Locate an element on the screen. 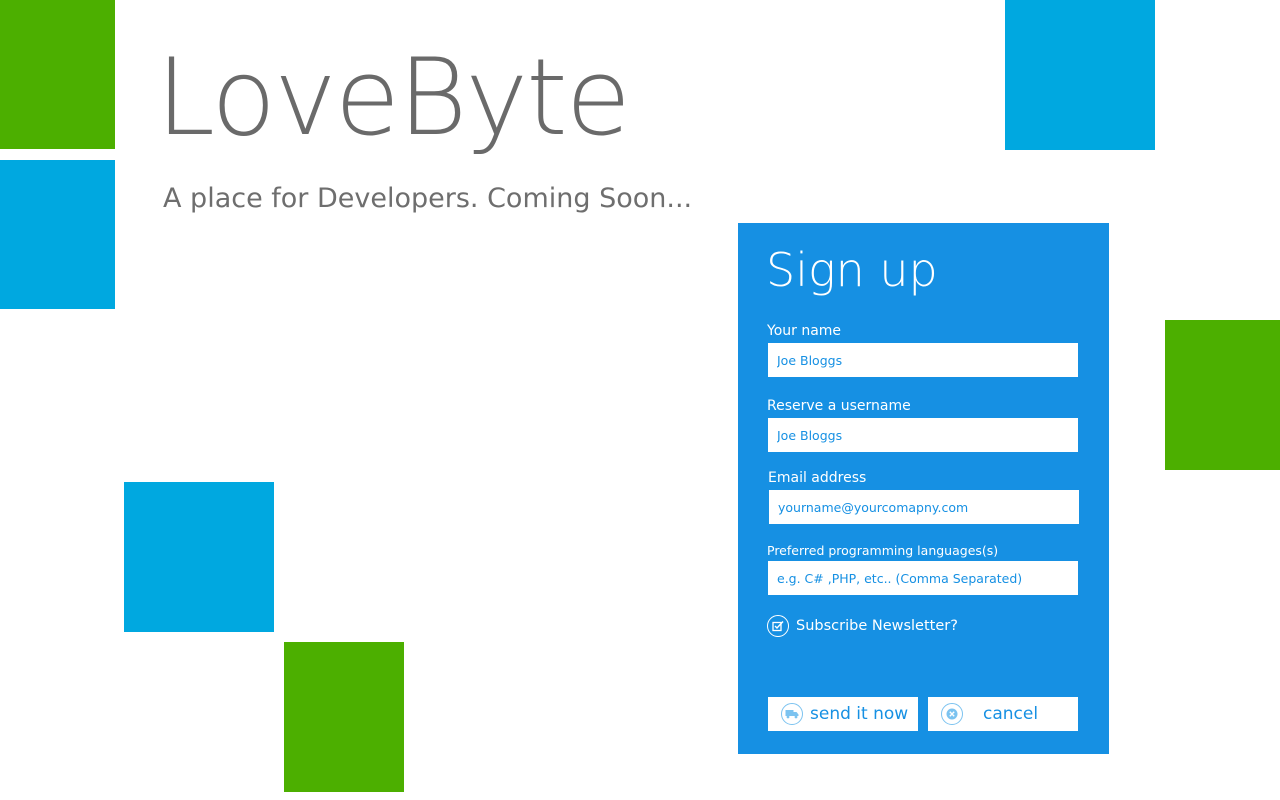  username-input is located at coordinates (923, 435).